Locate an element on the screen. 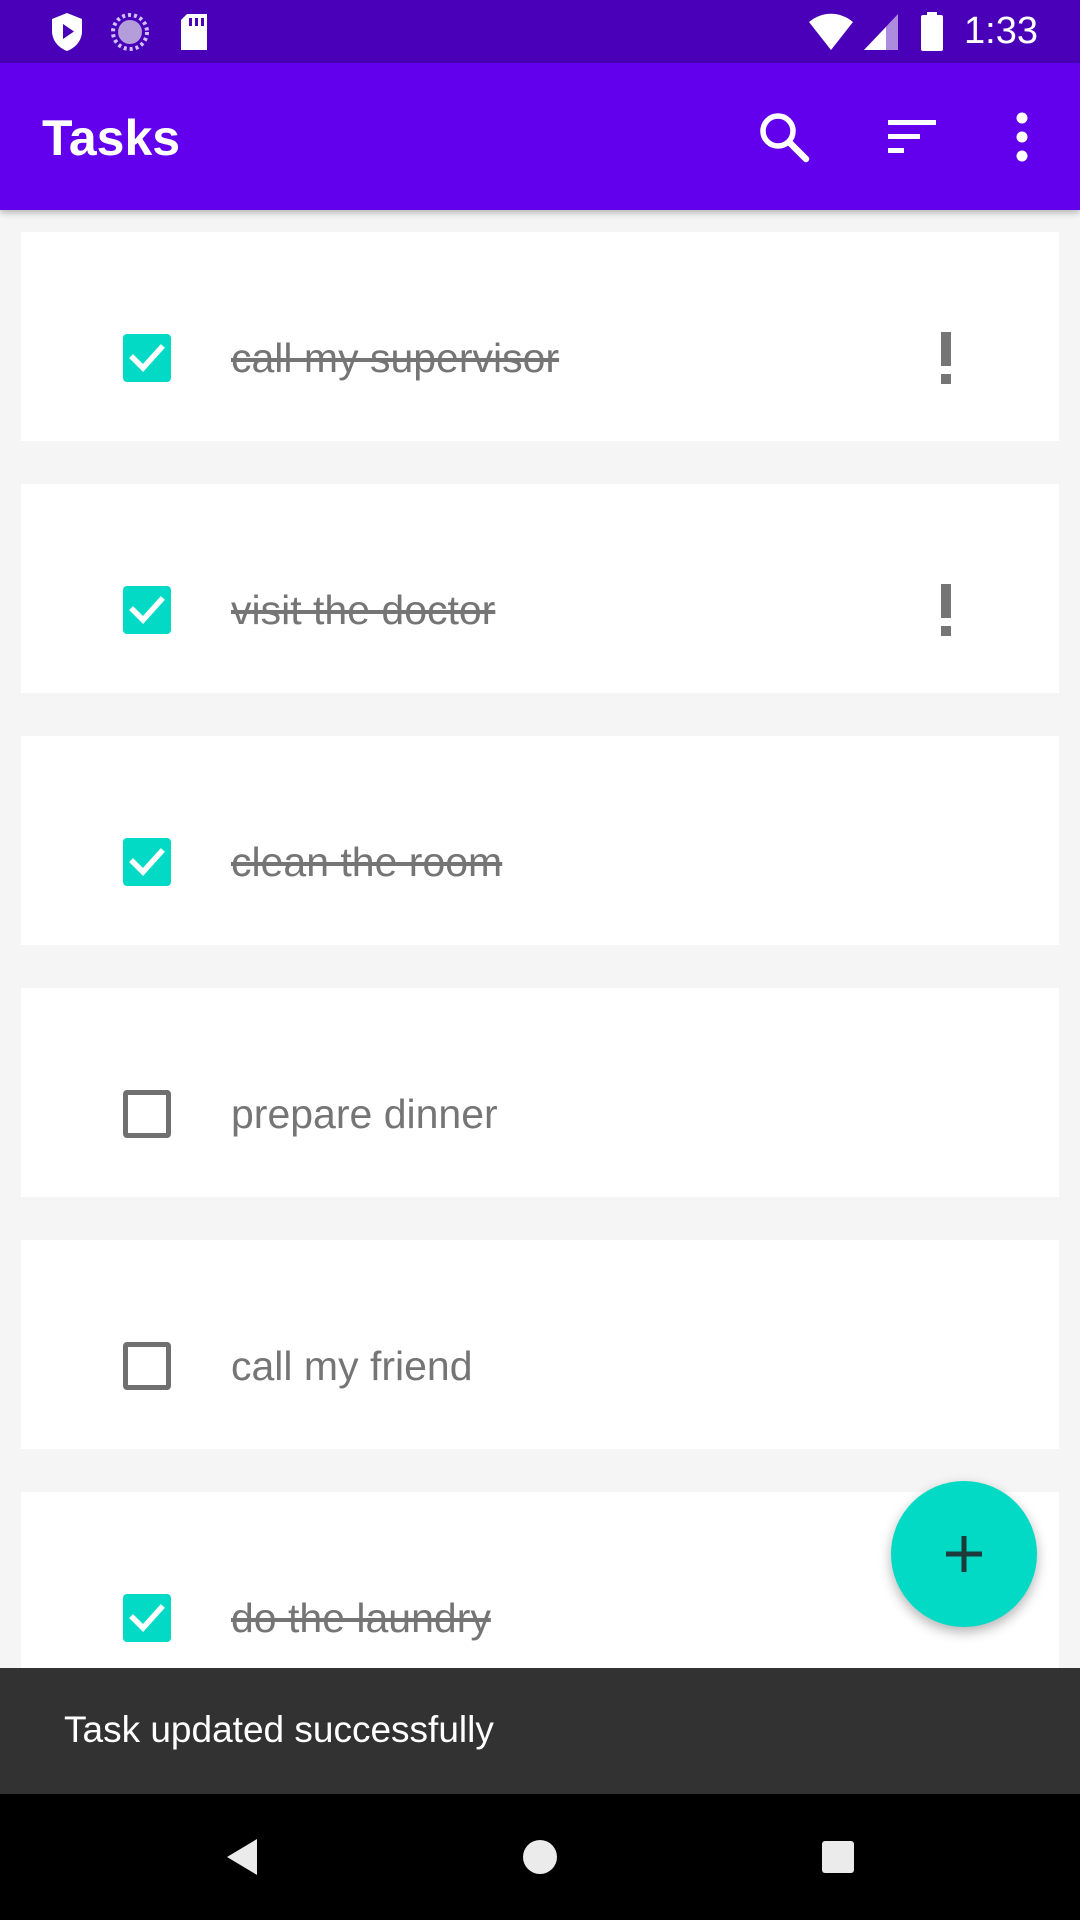 Image resolution: width=1080 pixels, height=1920 pixels. status-time: 1:33 is located at coordinates (1001, 31).